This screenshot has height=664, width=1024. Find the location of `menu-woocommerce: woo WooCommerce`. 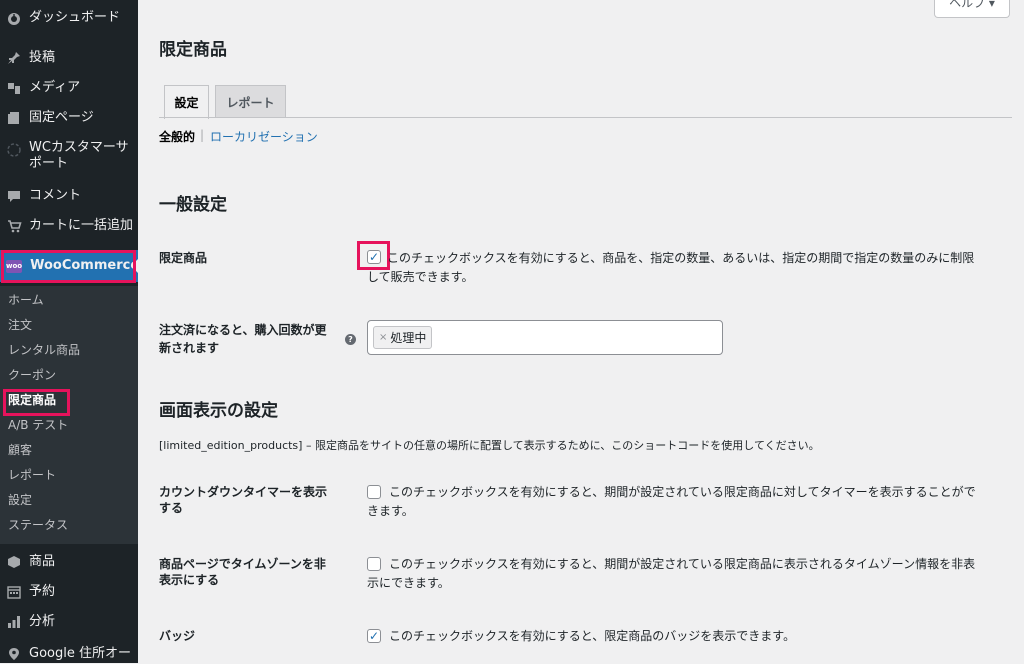

menu-woocommerce: woo WooCommerce is located at coordinates (70, 266).